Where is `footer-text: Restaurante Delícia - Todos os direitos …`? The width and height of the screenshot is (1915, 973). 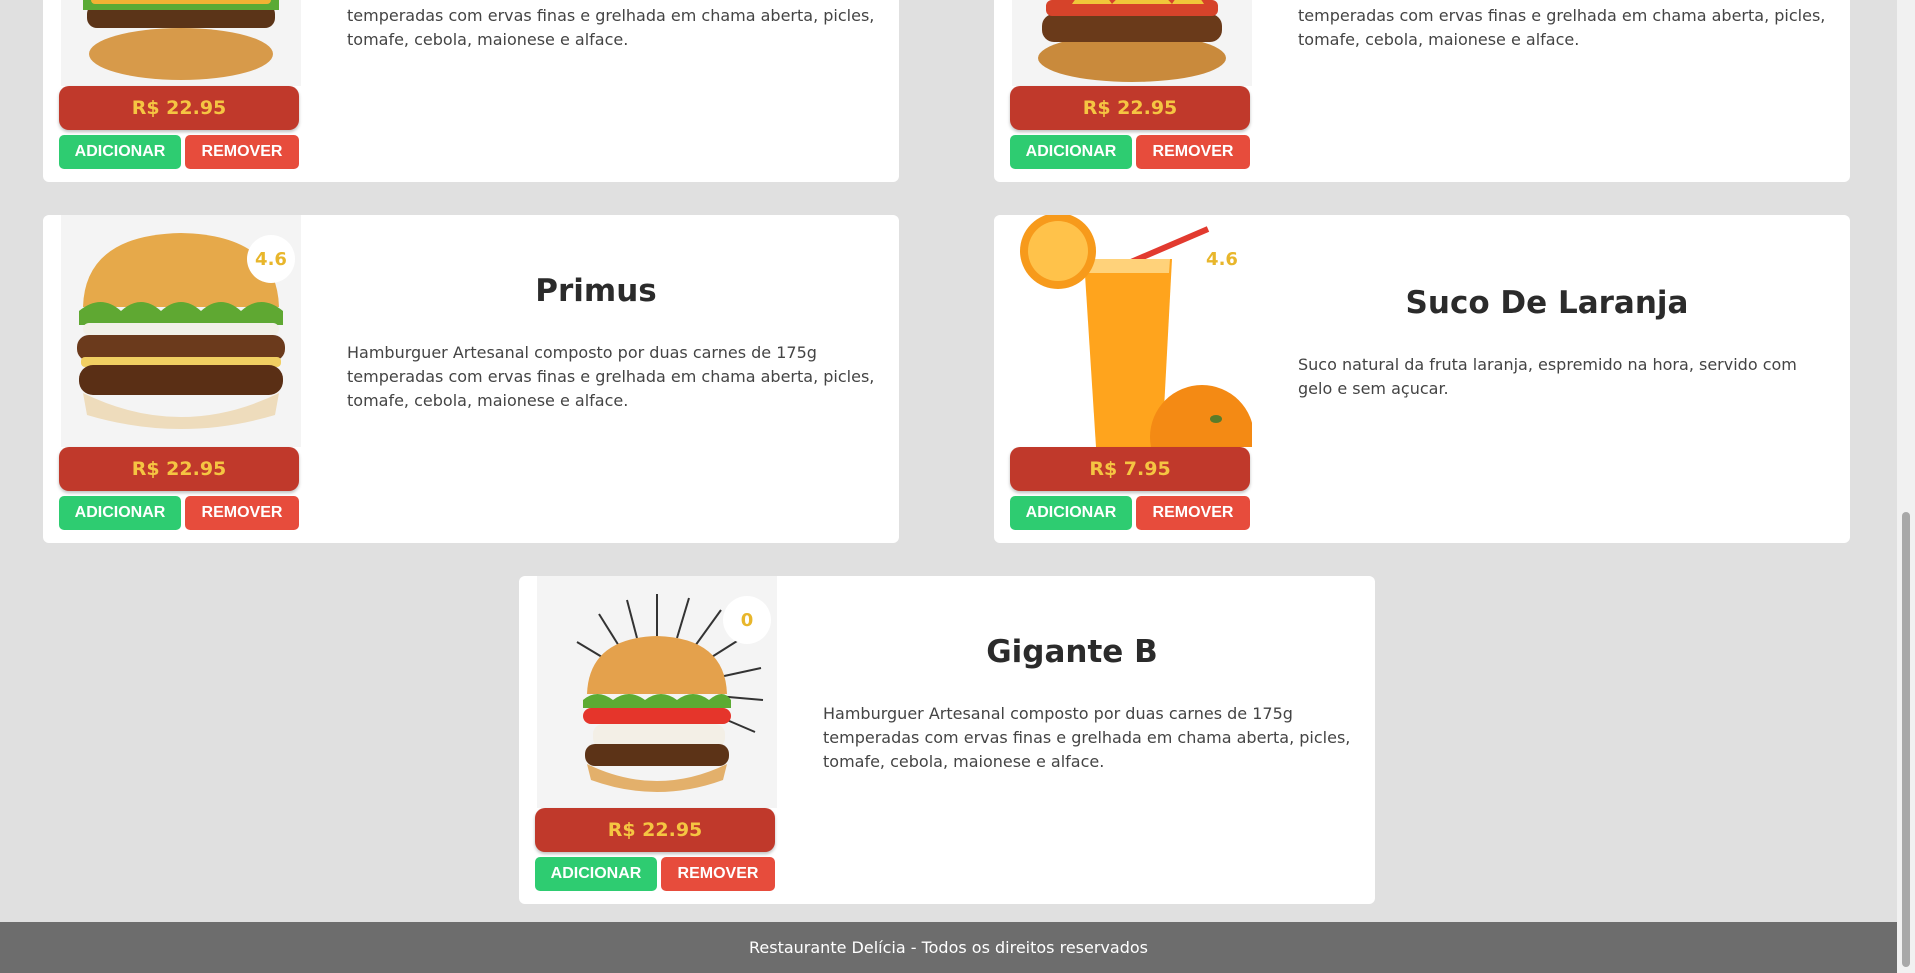 footer-text: Restaurante Delícia - Todos os direitos … is located at coordinates (948, 947).